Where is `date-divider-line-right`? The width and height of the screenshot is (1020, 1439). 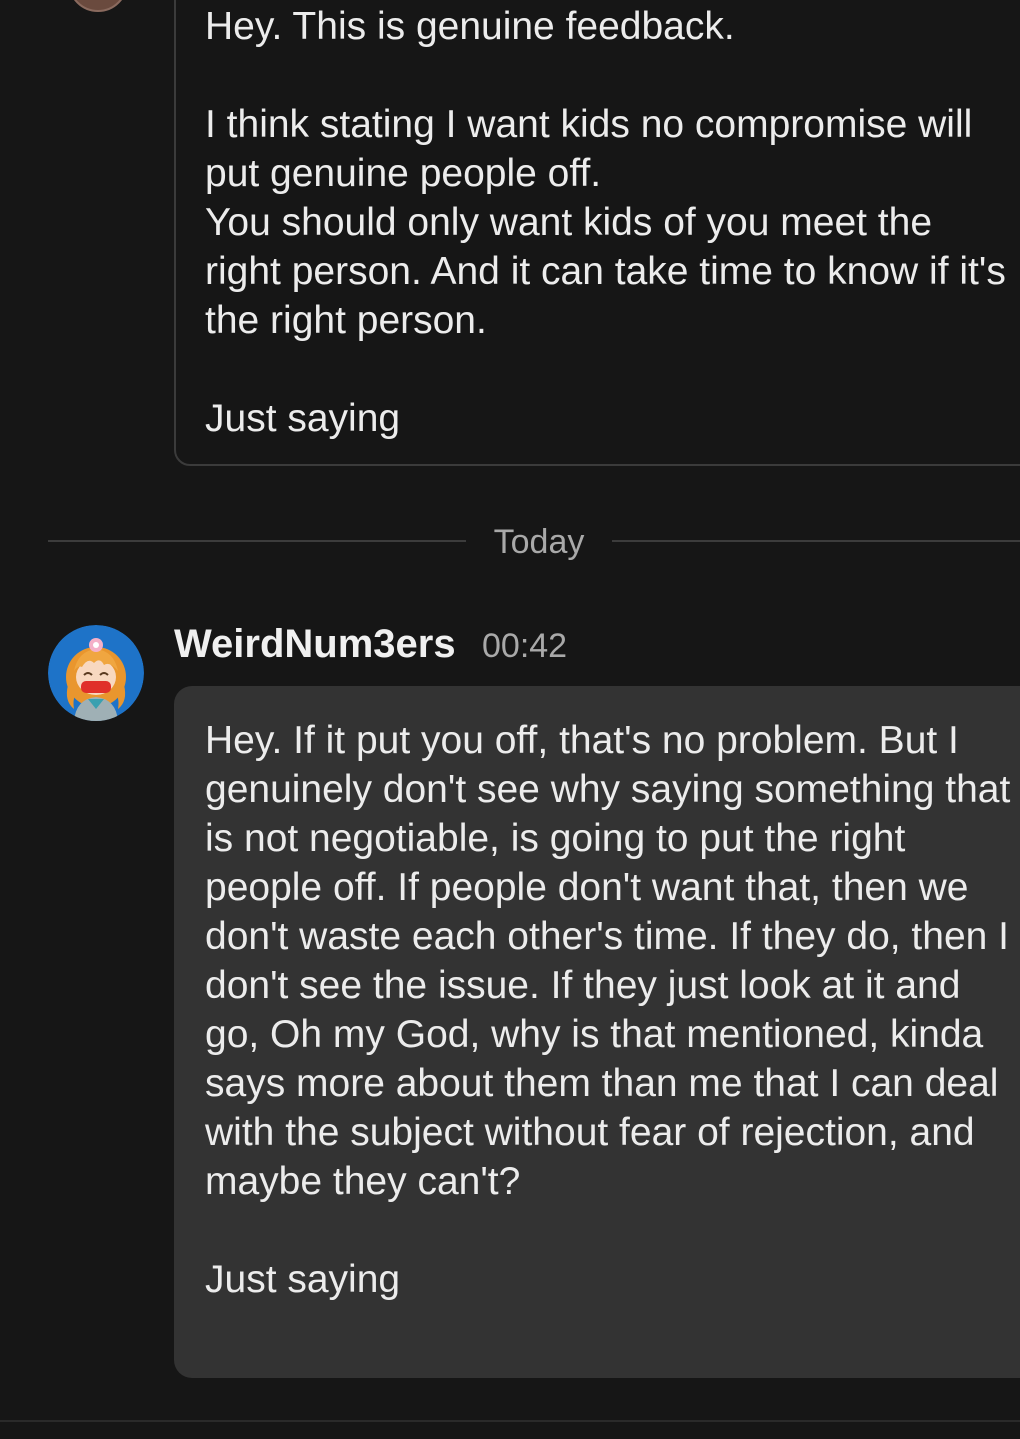
date-divider-line-right is located at coordinates (816, 541).